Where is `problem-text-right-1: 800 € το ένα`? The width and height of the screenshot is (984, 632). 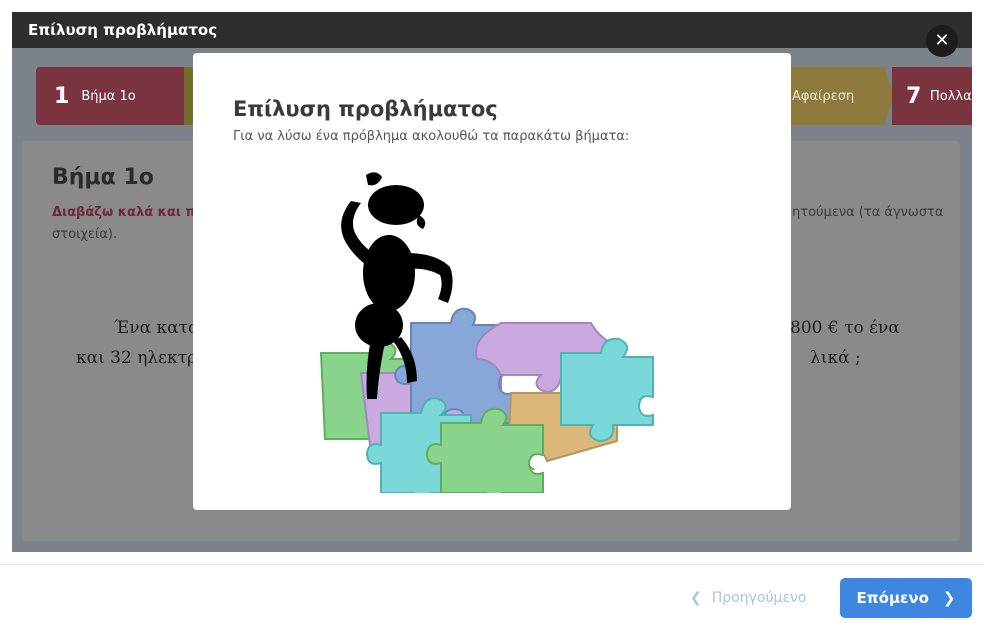 problem-text-right-1: 800 € το ένα is located at coordinates (845, 328).